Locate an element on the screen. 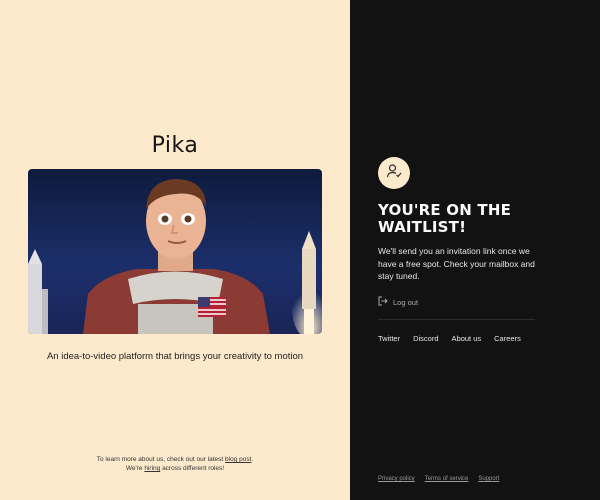 Image resolution: width=600 pixels, height=500 pixels. user-check-icon is located at coordinates (394, 173).